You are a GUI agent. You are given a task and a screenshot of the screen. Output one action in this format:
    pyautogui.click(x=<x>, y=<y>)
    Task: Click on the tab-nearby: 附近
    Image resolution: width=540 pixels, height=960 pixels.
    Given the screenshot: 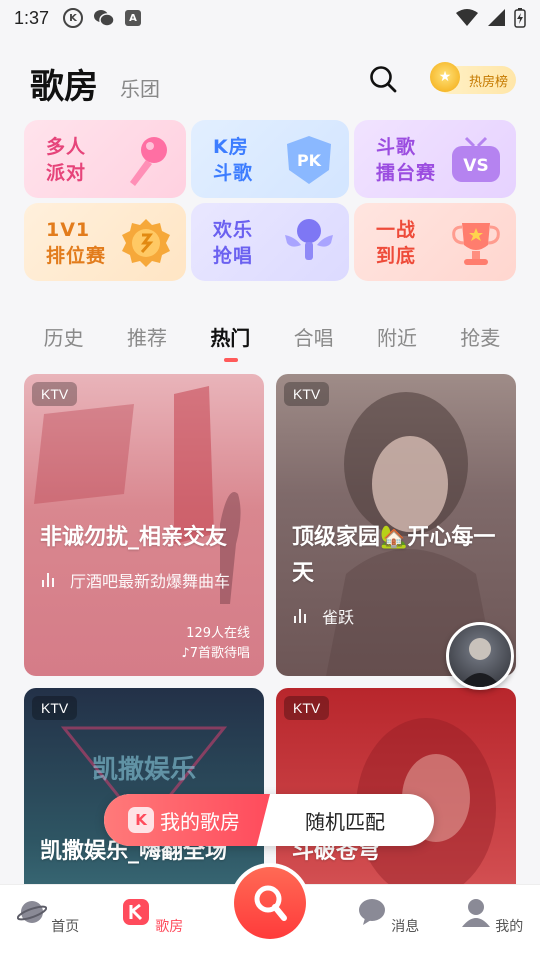 What is the action you would take?
    pyautogui.click(x=396, y=342)
    